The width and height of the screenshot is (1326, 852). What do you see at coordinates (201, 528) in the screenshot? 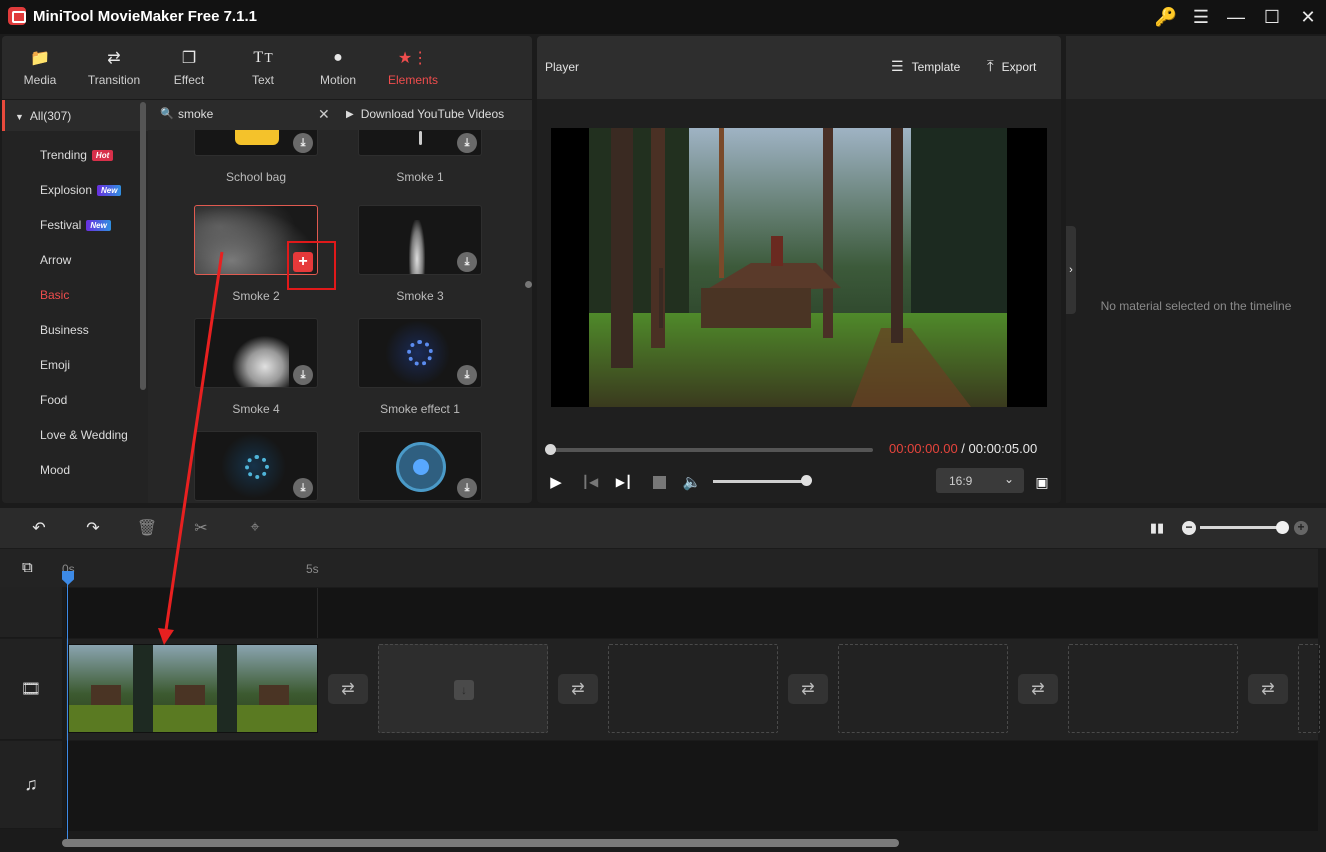
I see `split-scissors-icon: ✂` at bounding box center [201, 528].